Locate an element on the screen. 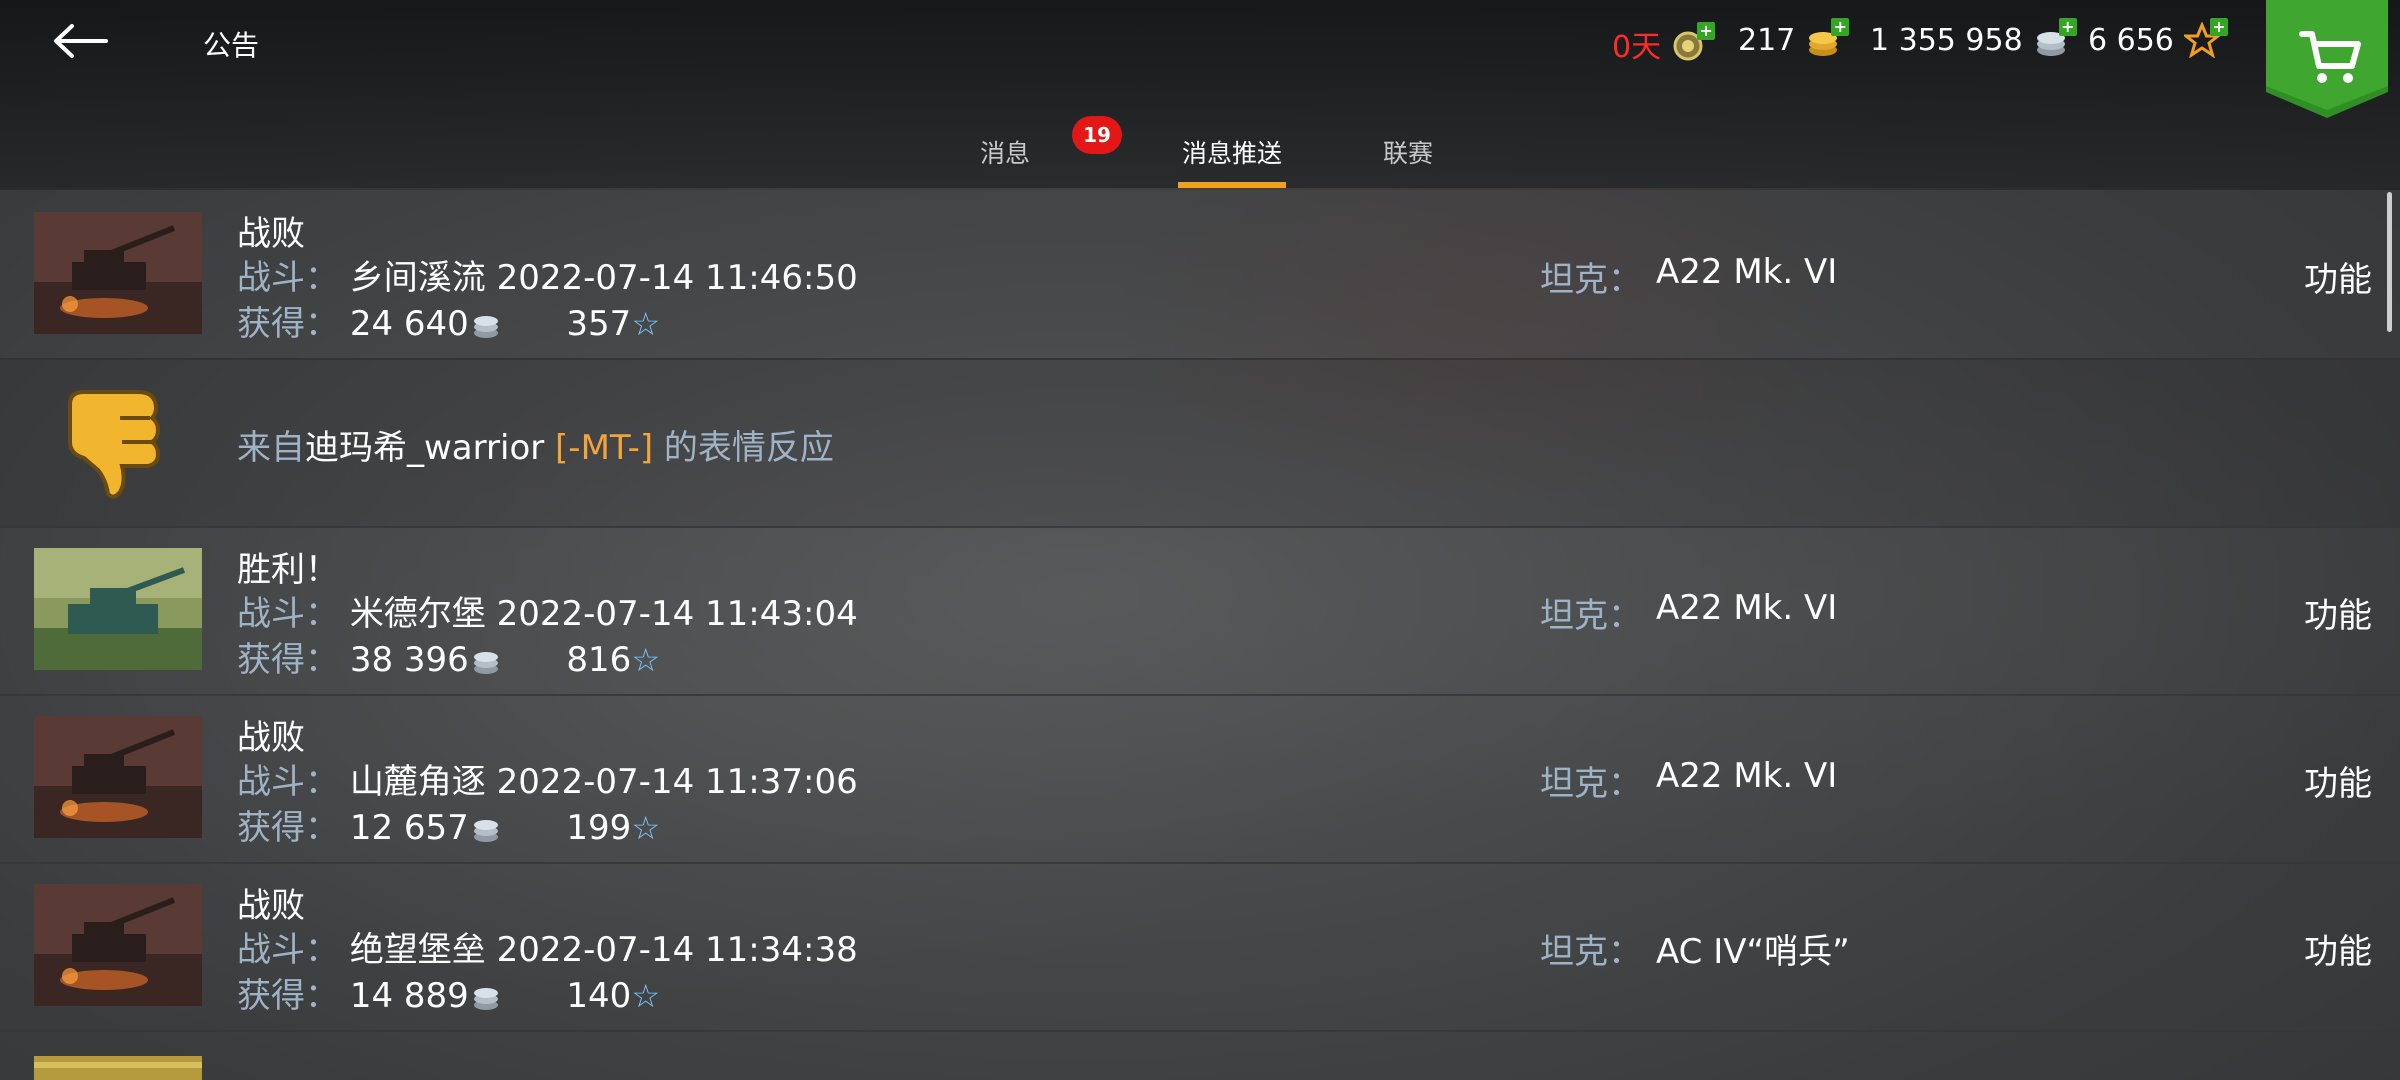 The width and height of the screenshot is (2400, 1080). reaction-prefix: 来自 is located at coordinates (271, 448).